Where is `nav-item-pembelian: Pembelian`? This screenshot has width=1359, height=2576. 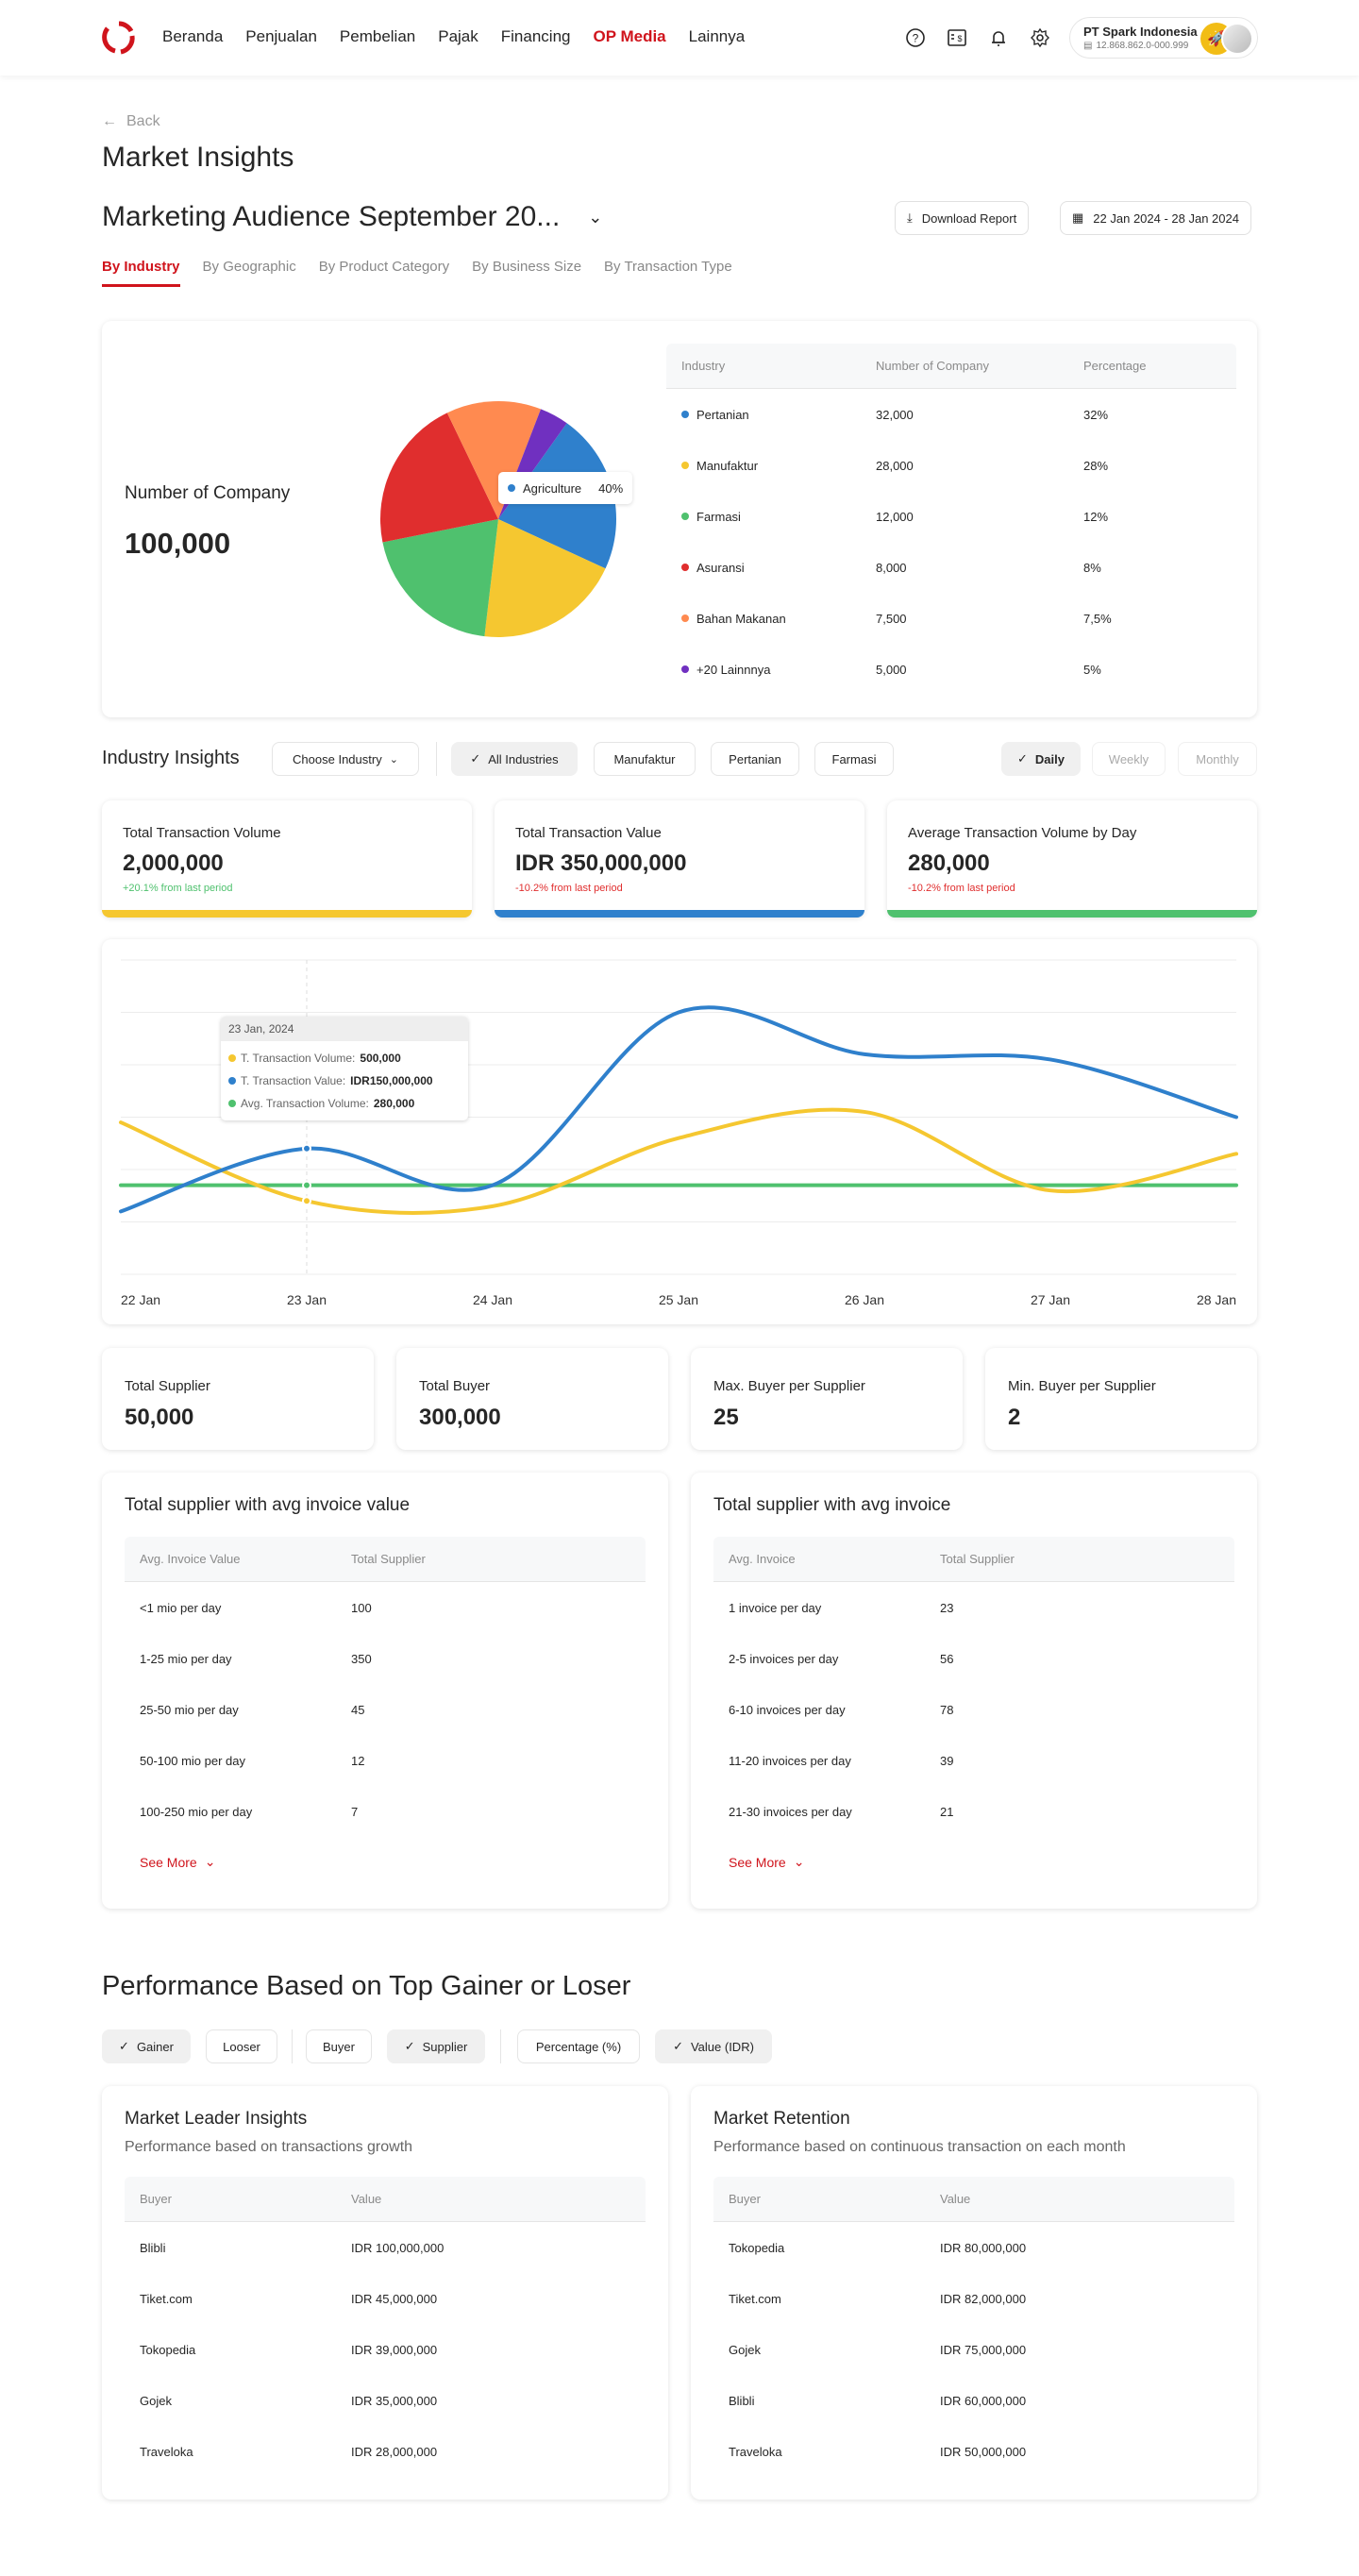 nav-item-pembelian: Pembelian is located at coordinates (378, 36).